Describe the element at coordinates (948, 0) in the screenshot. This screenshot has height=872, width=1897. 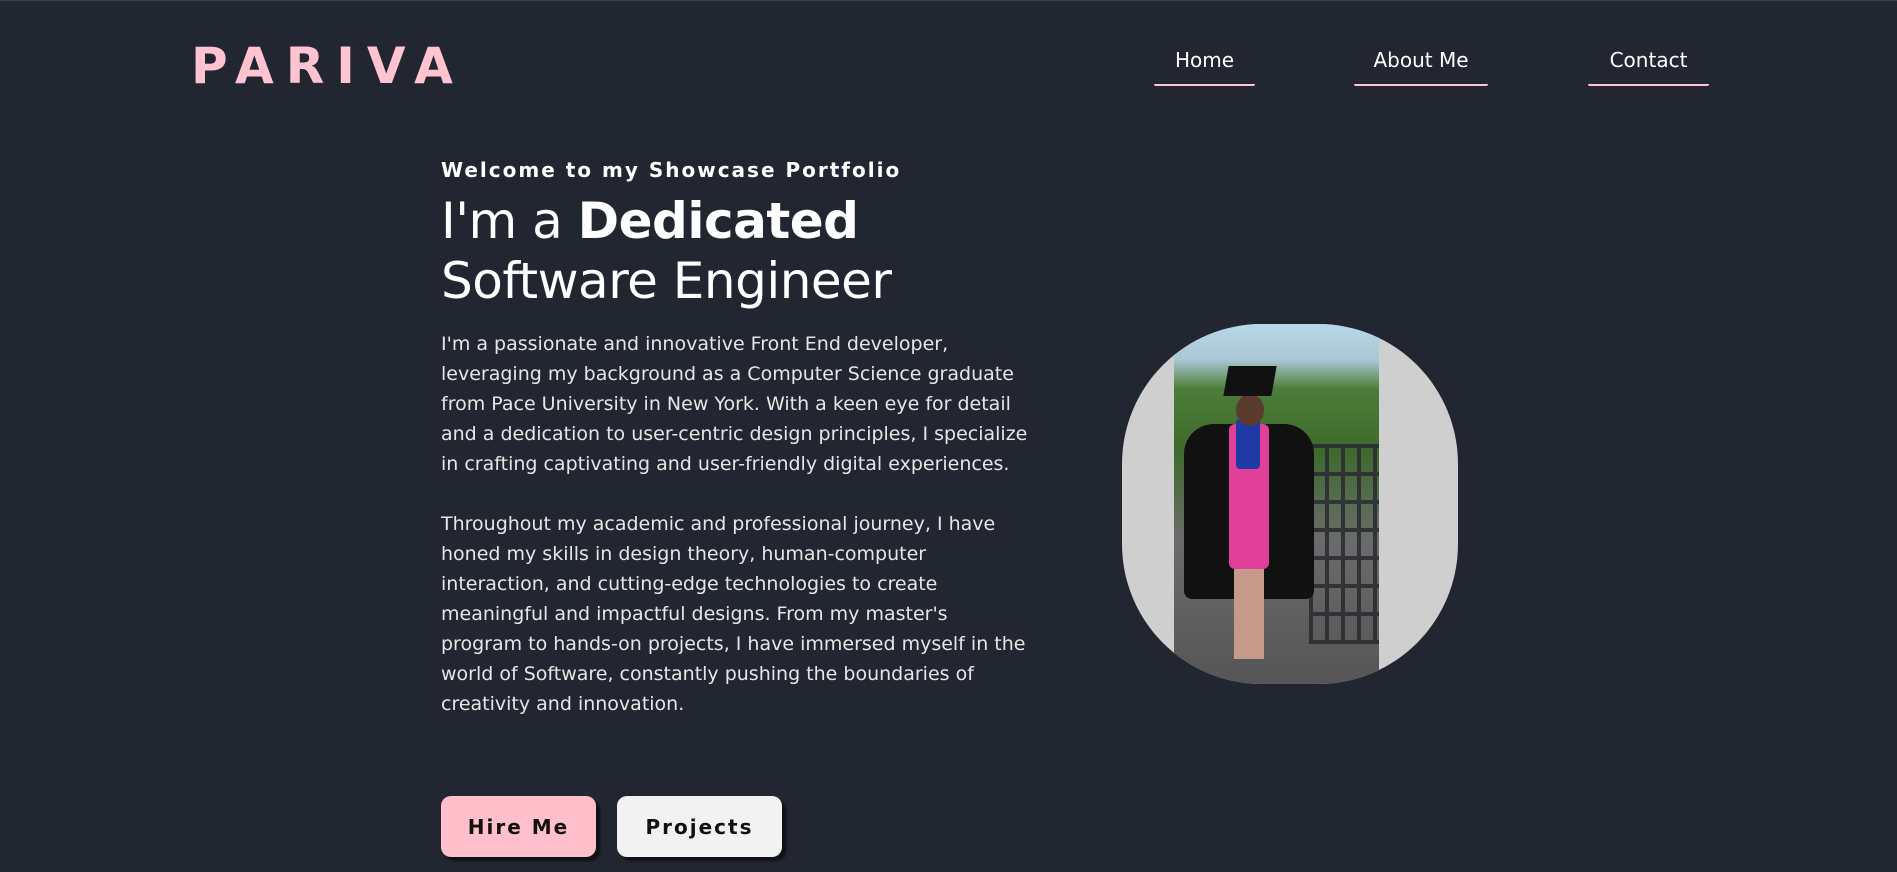
I see `top-border` at that location.